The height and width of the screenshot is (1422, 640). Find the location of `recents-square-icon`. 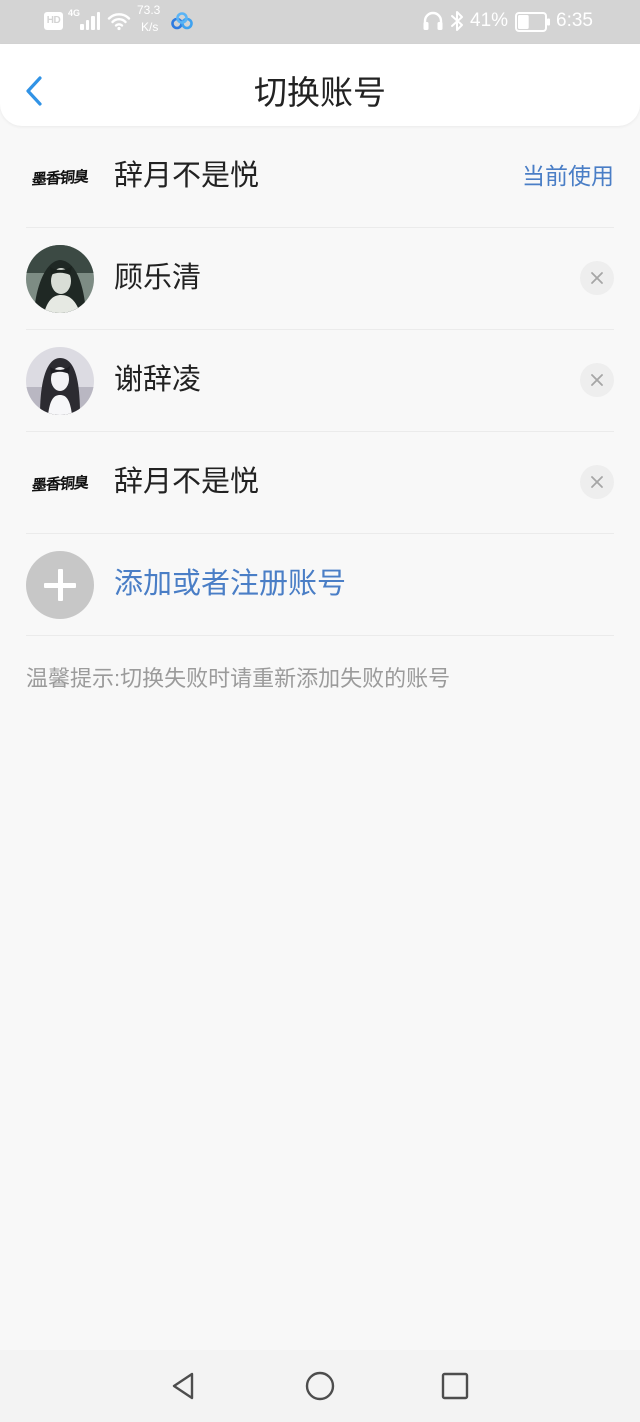

recents-square-icon is located at coordinates (455, 1386).